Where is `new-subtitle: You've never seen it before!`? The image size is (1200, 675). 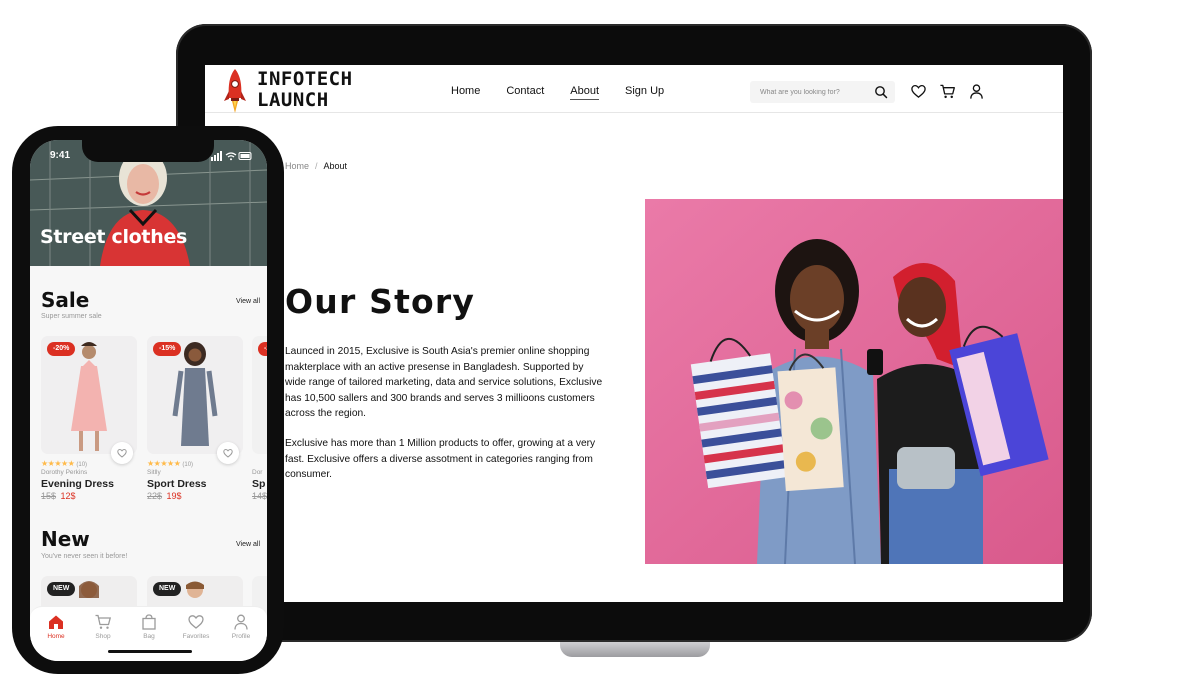
new-subtitle: You've never seen it before! is located at coordinates (84, 556).